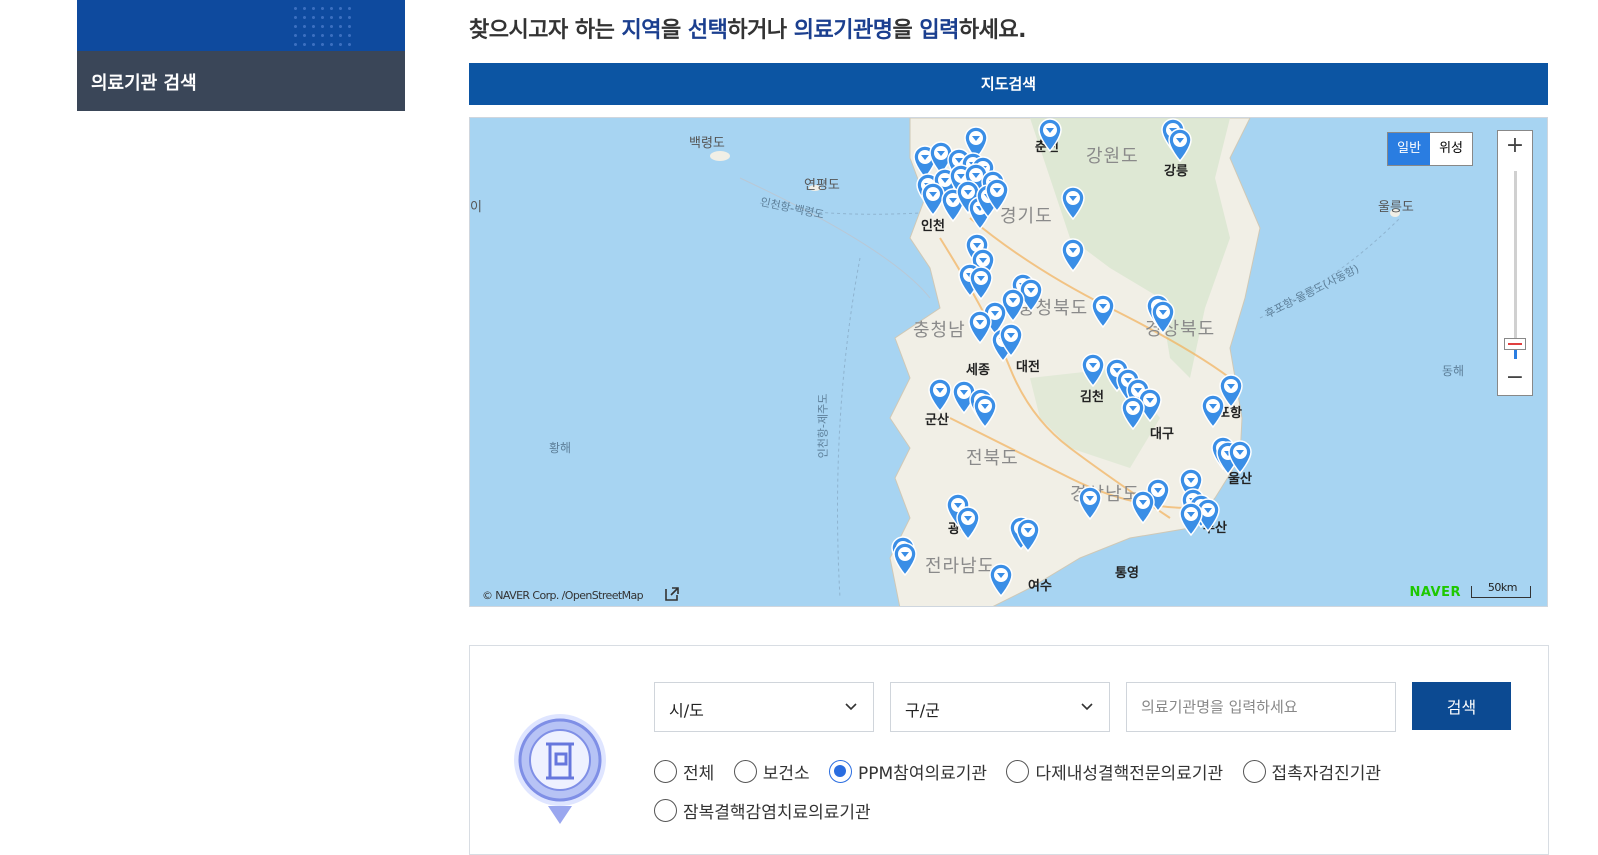  I want to click on headline-text: 하세요., so click(992, 30).